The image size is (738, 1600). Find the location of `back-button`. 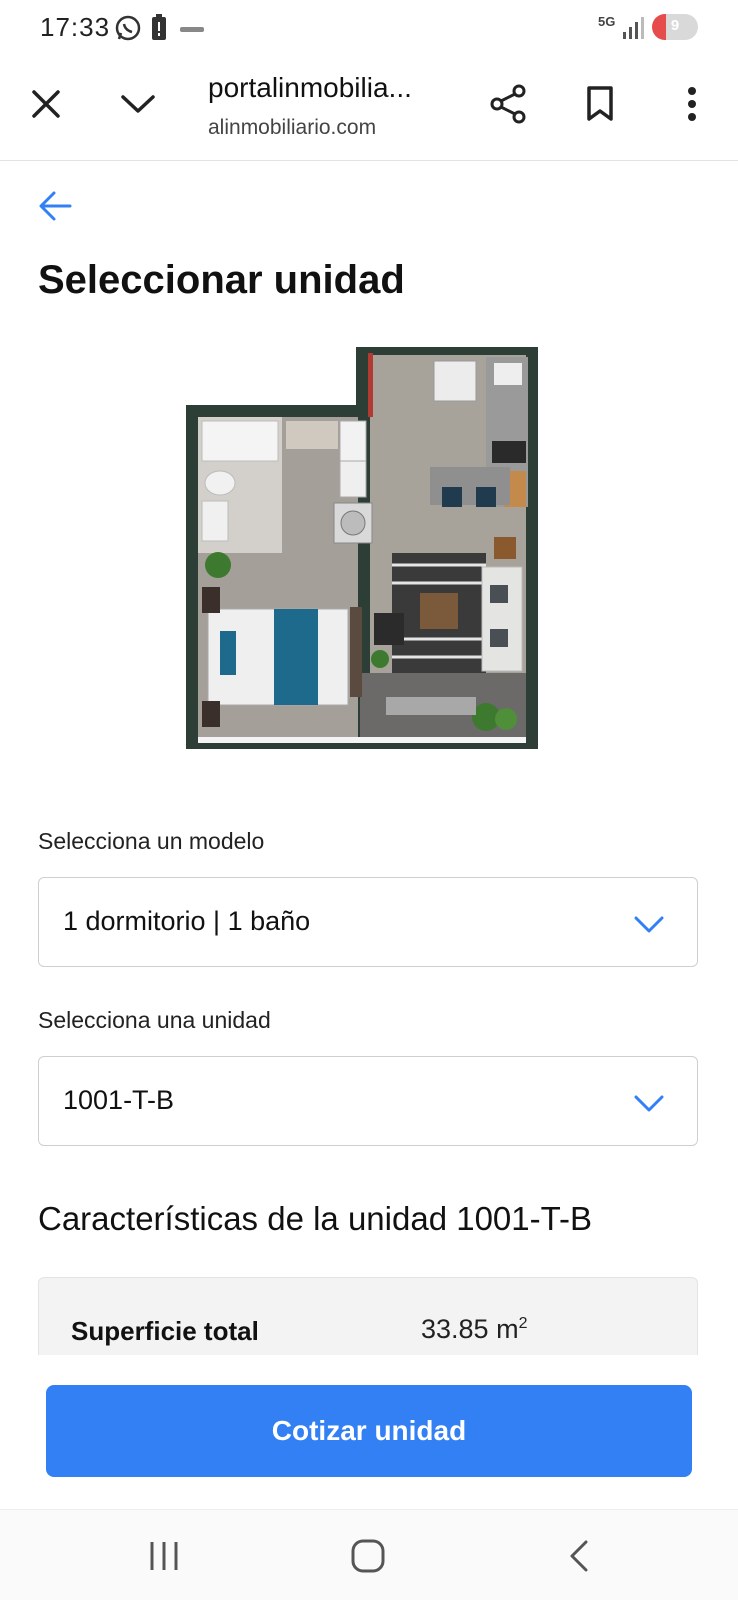

back-button is located at coordinates (56, 206).